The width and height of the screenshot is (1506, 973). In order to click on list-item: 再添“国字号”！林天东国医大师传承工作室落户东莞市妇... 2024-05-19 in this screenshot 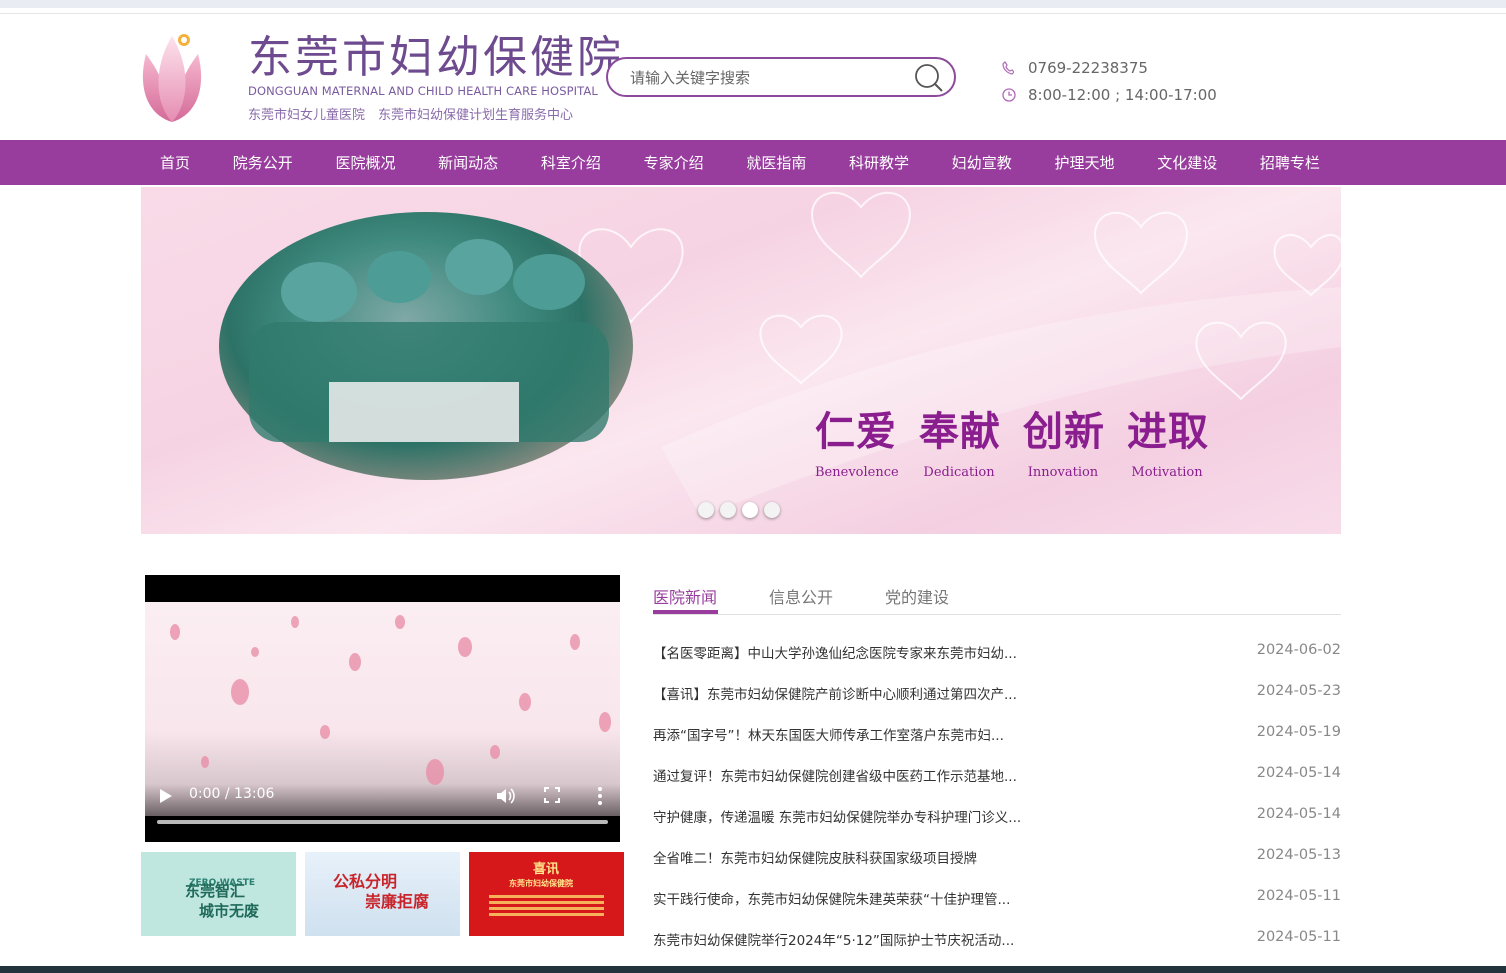, I will do `click(997, 734)`.